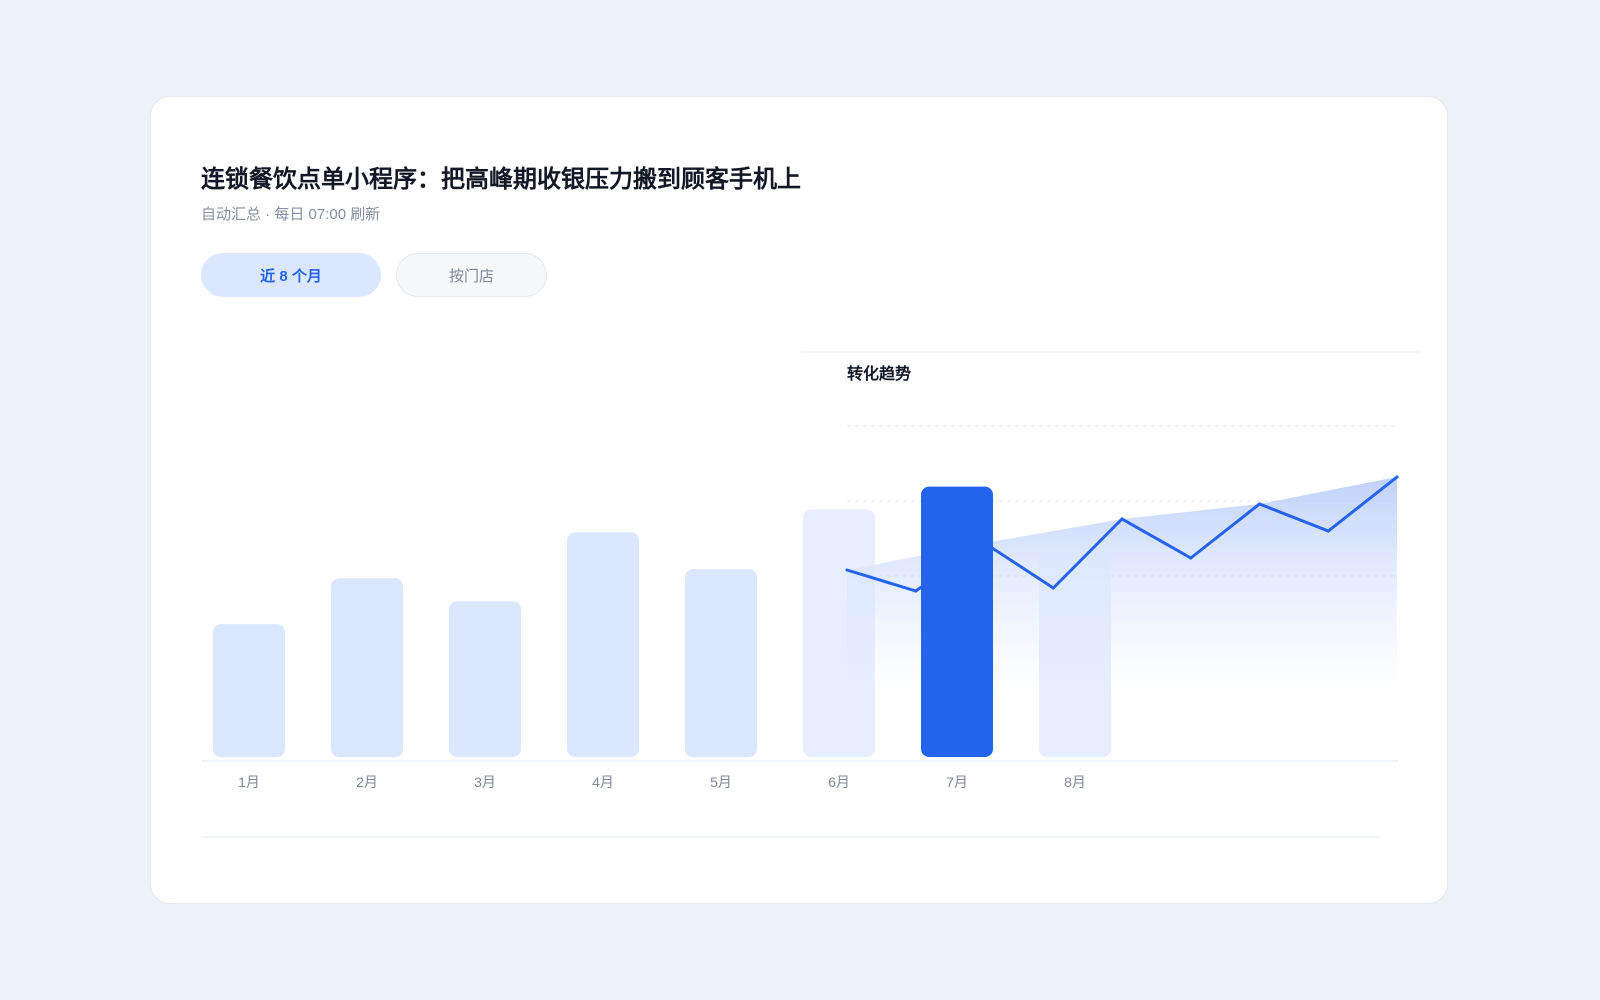 Image resolution: width=1600 pixels, height=1000 pixels. I want to click on x-tick-label-4: 4月, so click(603, 782).